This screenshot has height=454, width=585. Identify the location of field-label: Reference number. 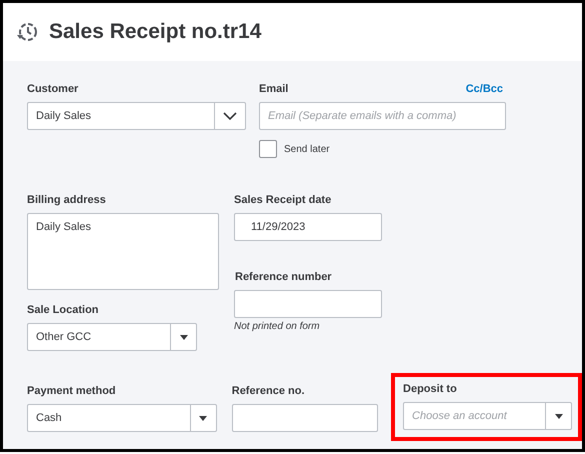
(283, 277).